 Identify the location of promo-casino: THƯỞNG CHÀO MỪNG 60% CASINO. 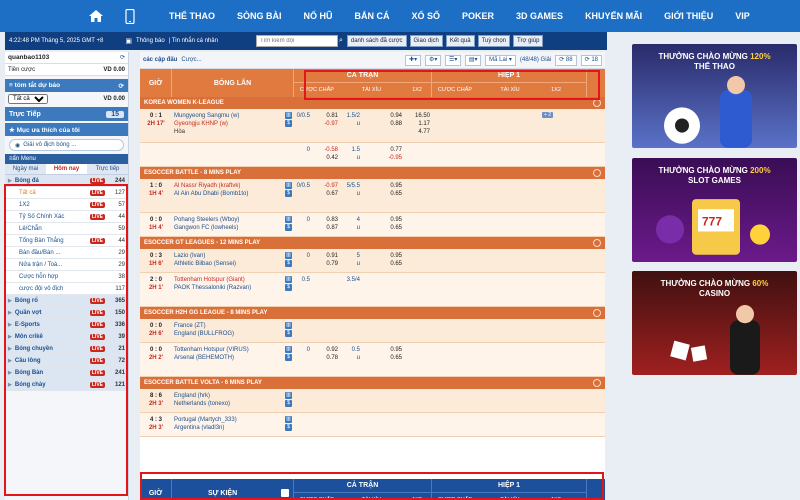
(714, 323).